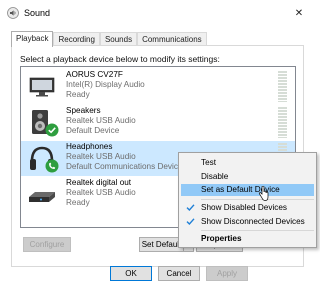 This screenshot has width=320, height=283. What do you see at coordinates (99, 182) in the screenshot?
I see `device-name: Realtek digital out` at bounding box center [99, 182].